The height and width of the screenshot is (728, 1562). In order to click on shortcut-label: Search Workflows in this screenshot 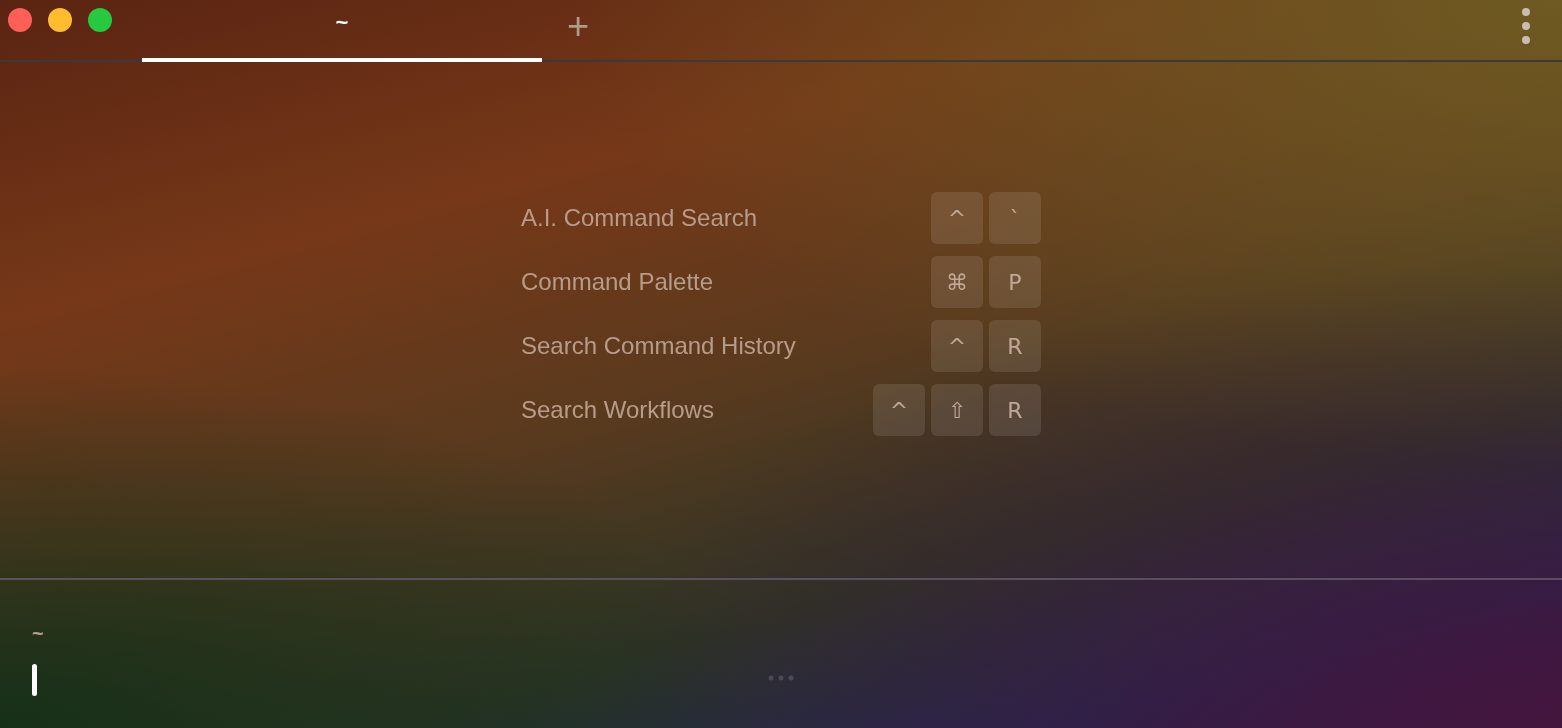, I will do `click(617, 410)`.